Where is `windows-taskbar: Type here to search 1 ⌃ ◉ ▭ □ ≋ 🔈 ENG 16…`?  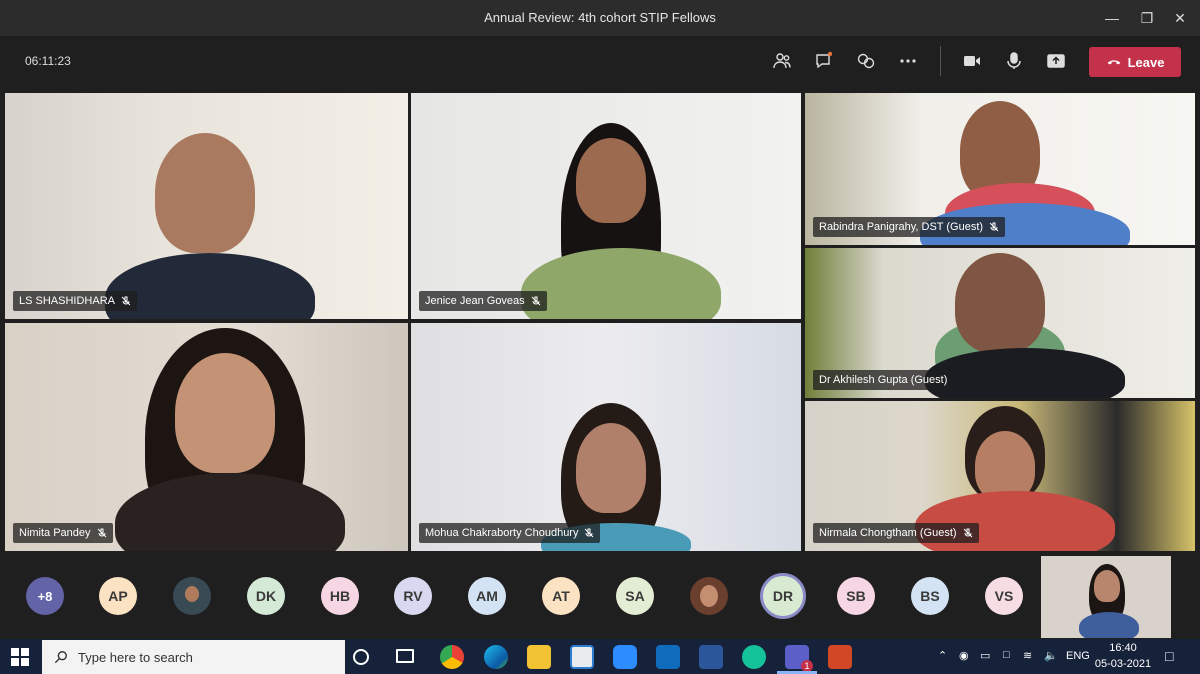
windows-taskbar: Type here to search 1 ⌃ ◉ ▭ □ ≋ 🔈 ENG 16… is located at coordinates (600, 656).